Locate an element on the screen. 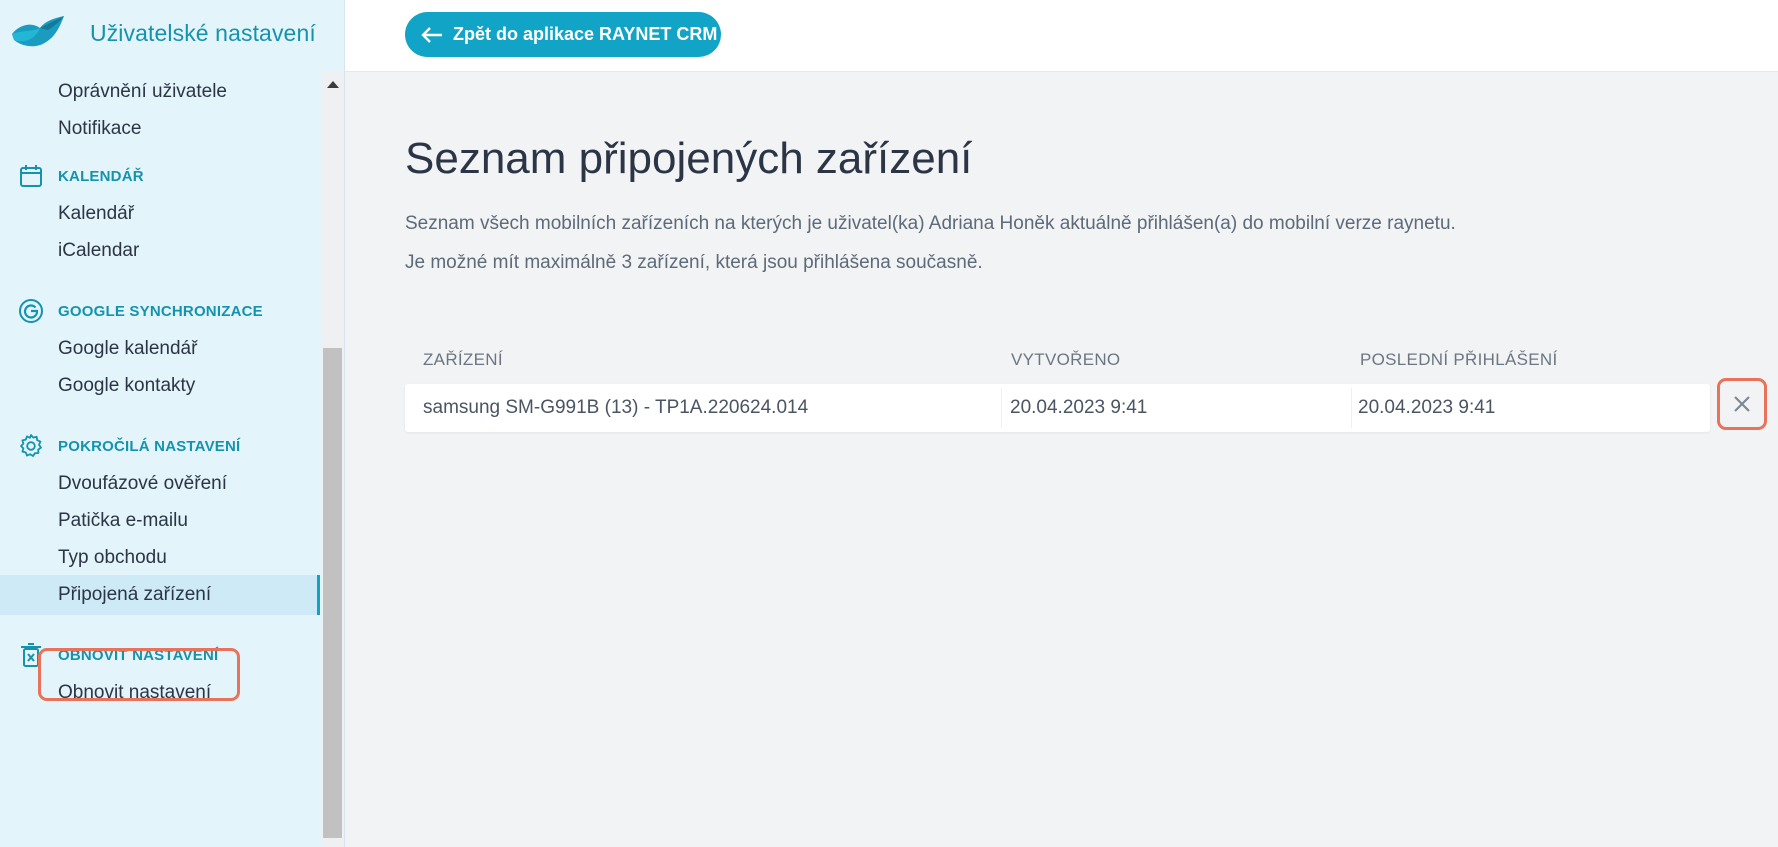 This screenshot has height=847, width=1778. scroll-up-arrow-icon is located at coordinates (333, 84).